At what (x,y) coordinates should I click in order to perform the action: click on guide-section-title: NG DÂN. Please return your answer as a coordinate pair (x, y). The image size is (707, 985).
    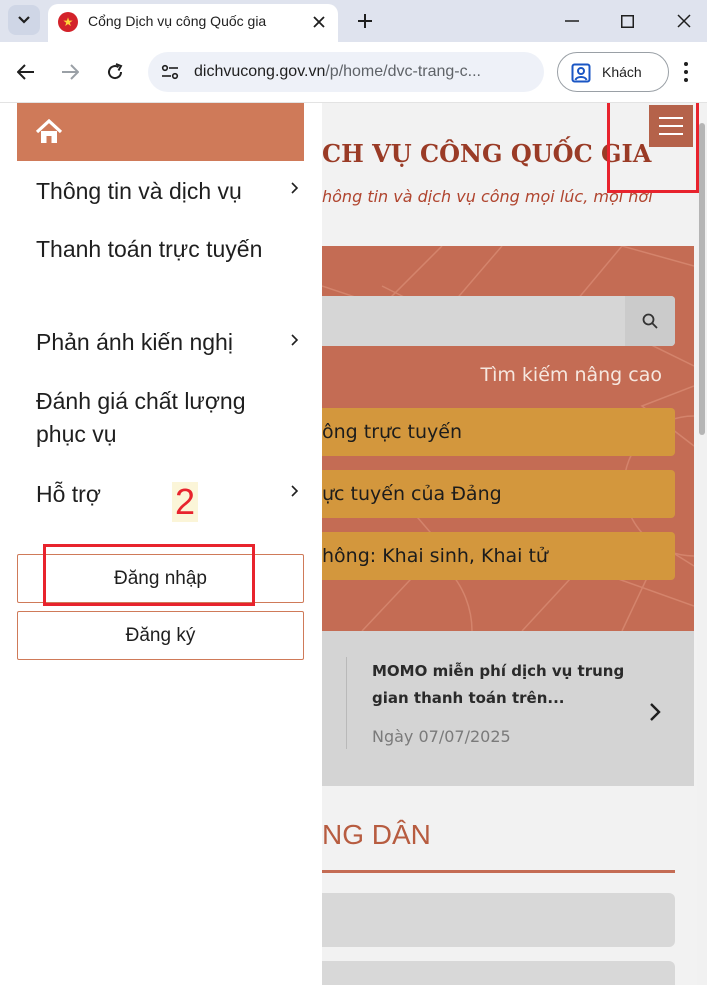
    Looking at the image, I should click on (376, 834).